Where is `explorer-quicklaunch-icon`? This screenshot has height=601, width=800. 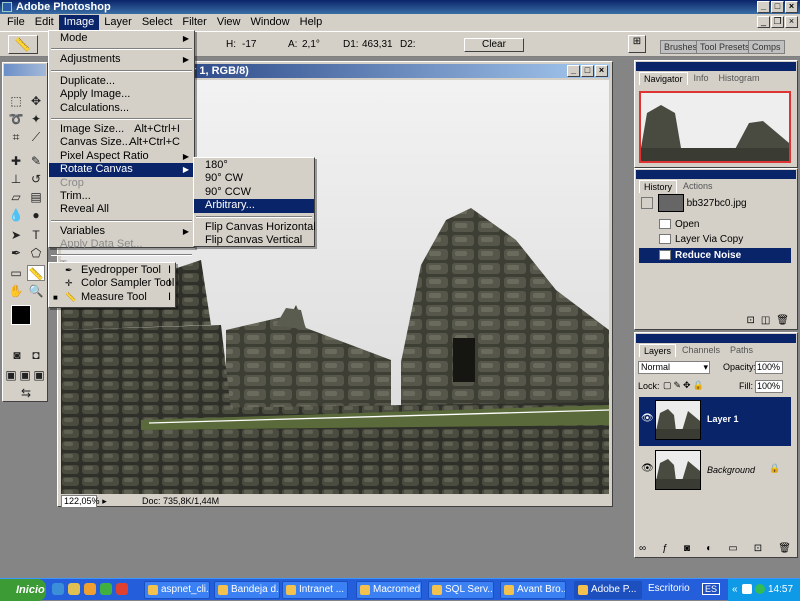 explorer-quicklaunch-icon is located at coordinates (74, 589).